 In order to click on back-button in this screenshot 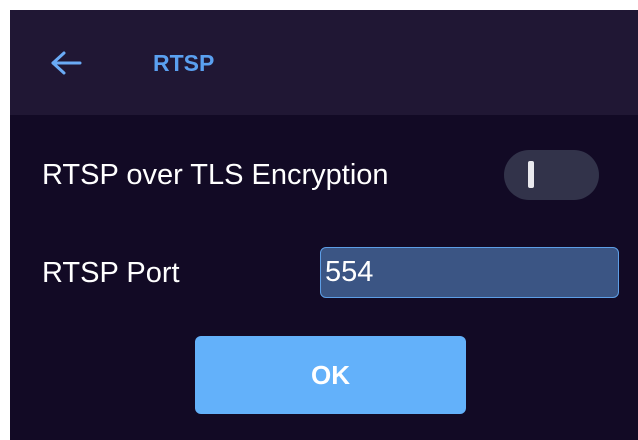, I will do `click(66, 63)`.